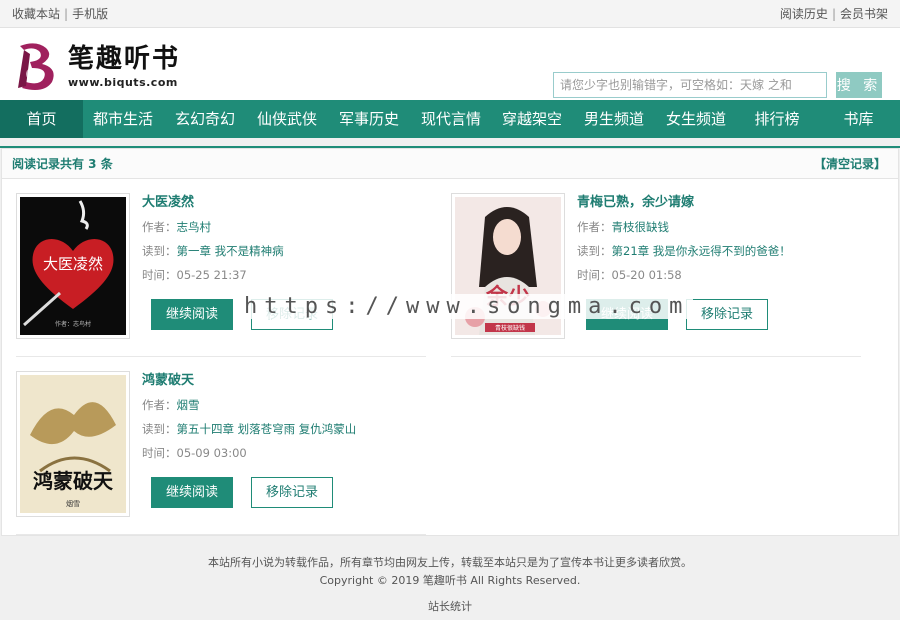 The width and height of the screenshot is (900, 620). I want to click on nav-item-home: 首页, so click(41, 119).